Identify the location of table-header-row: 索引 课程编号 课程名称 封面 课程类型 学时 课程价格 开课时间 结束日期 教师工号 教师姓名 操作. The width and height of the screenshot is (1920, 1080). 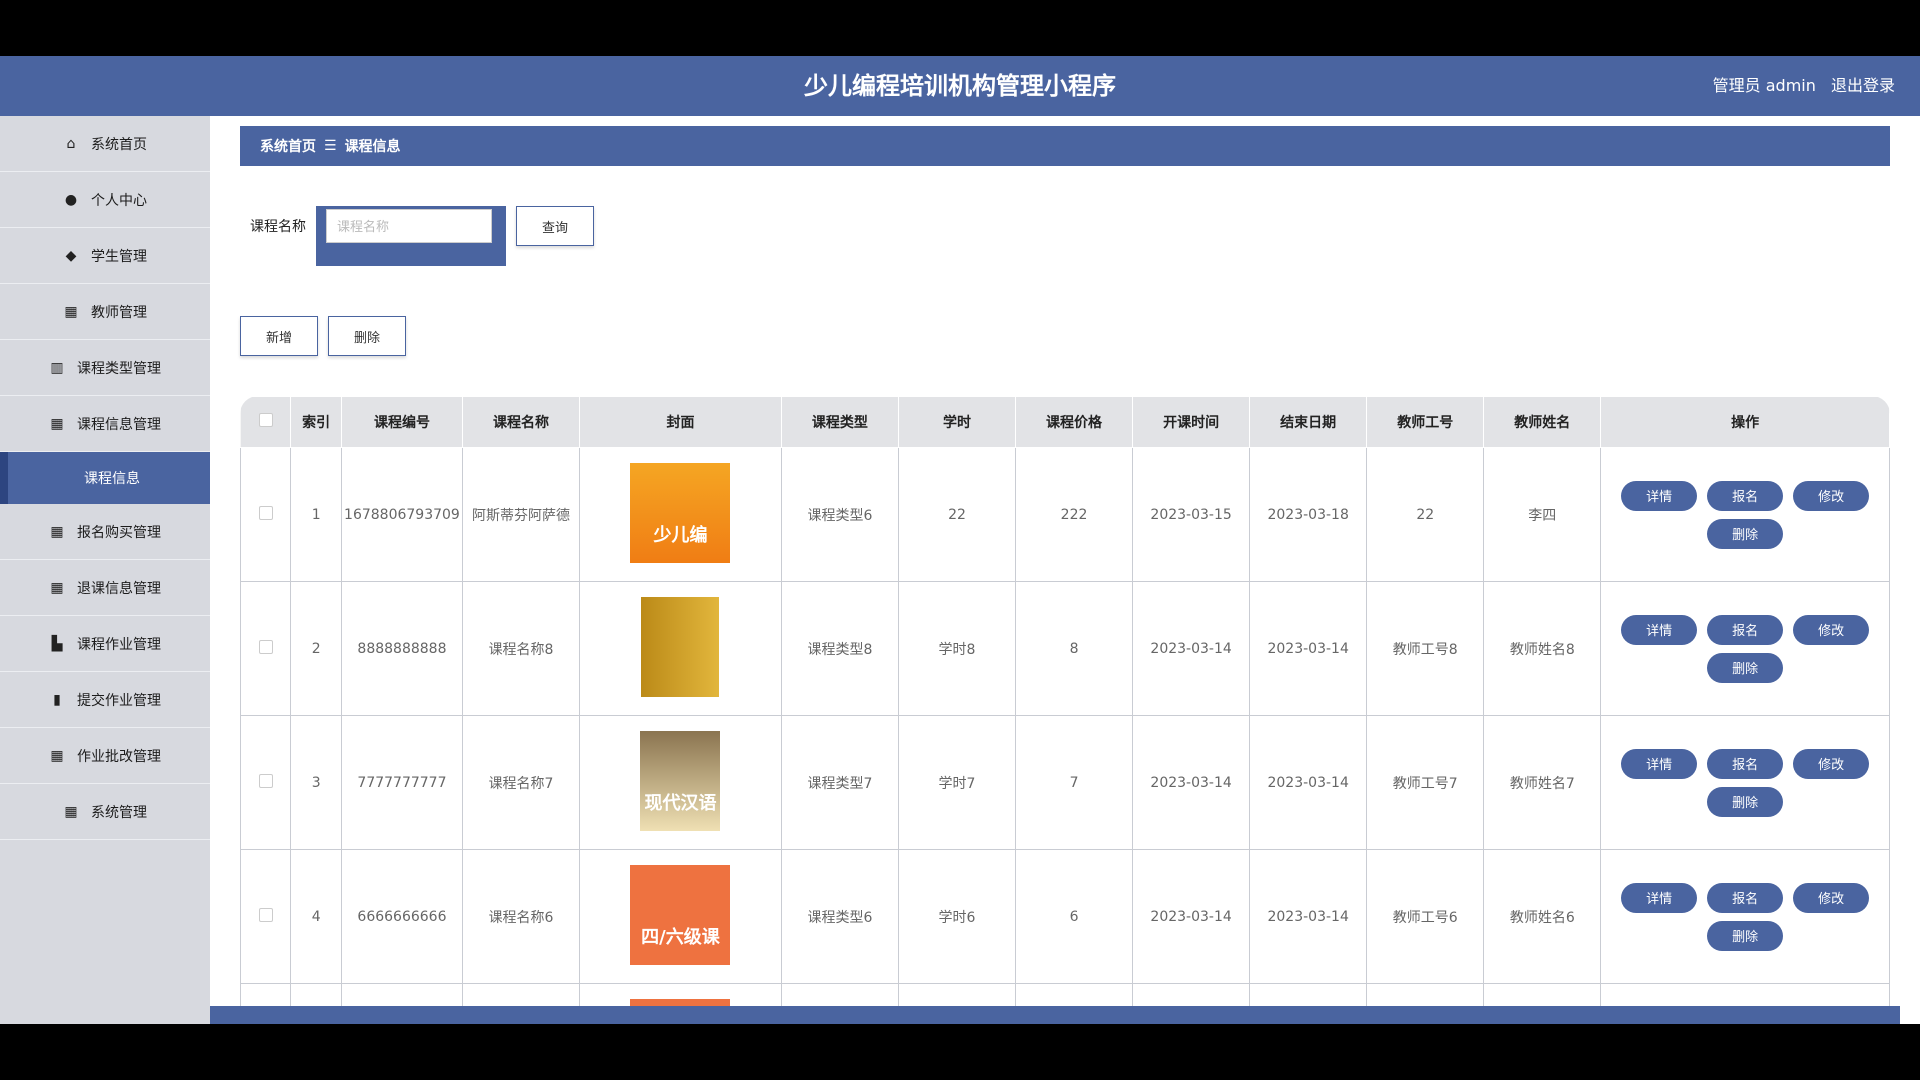
(1065, 422).